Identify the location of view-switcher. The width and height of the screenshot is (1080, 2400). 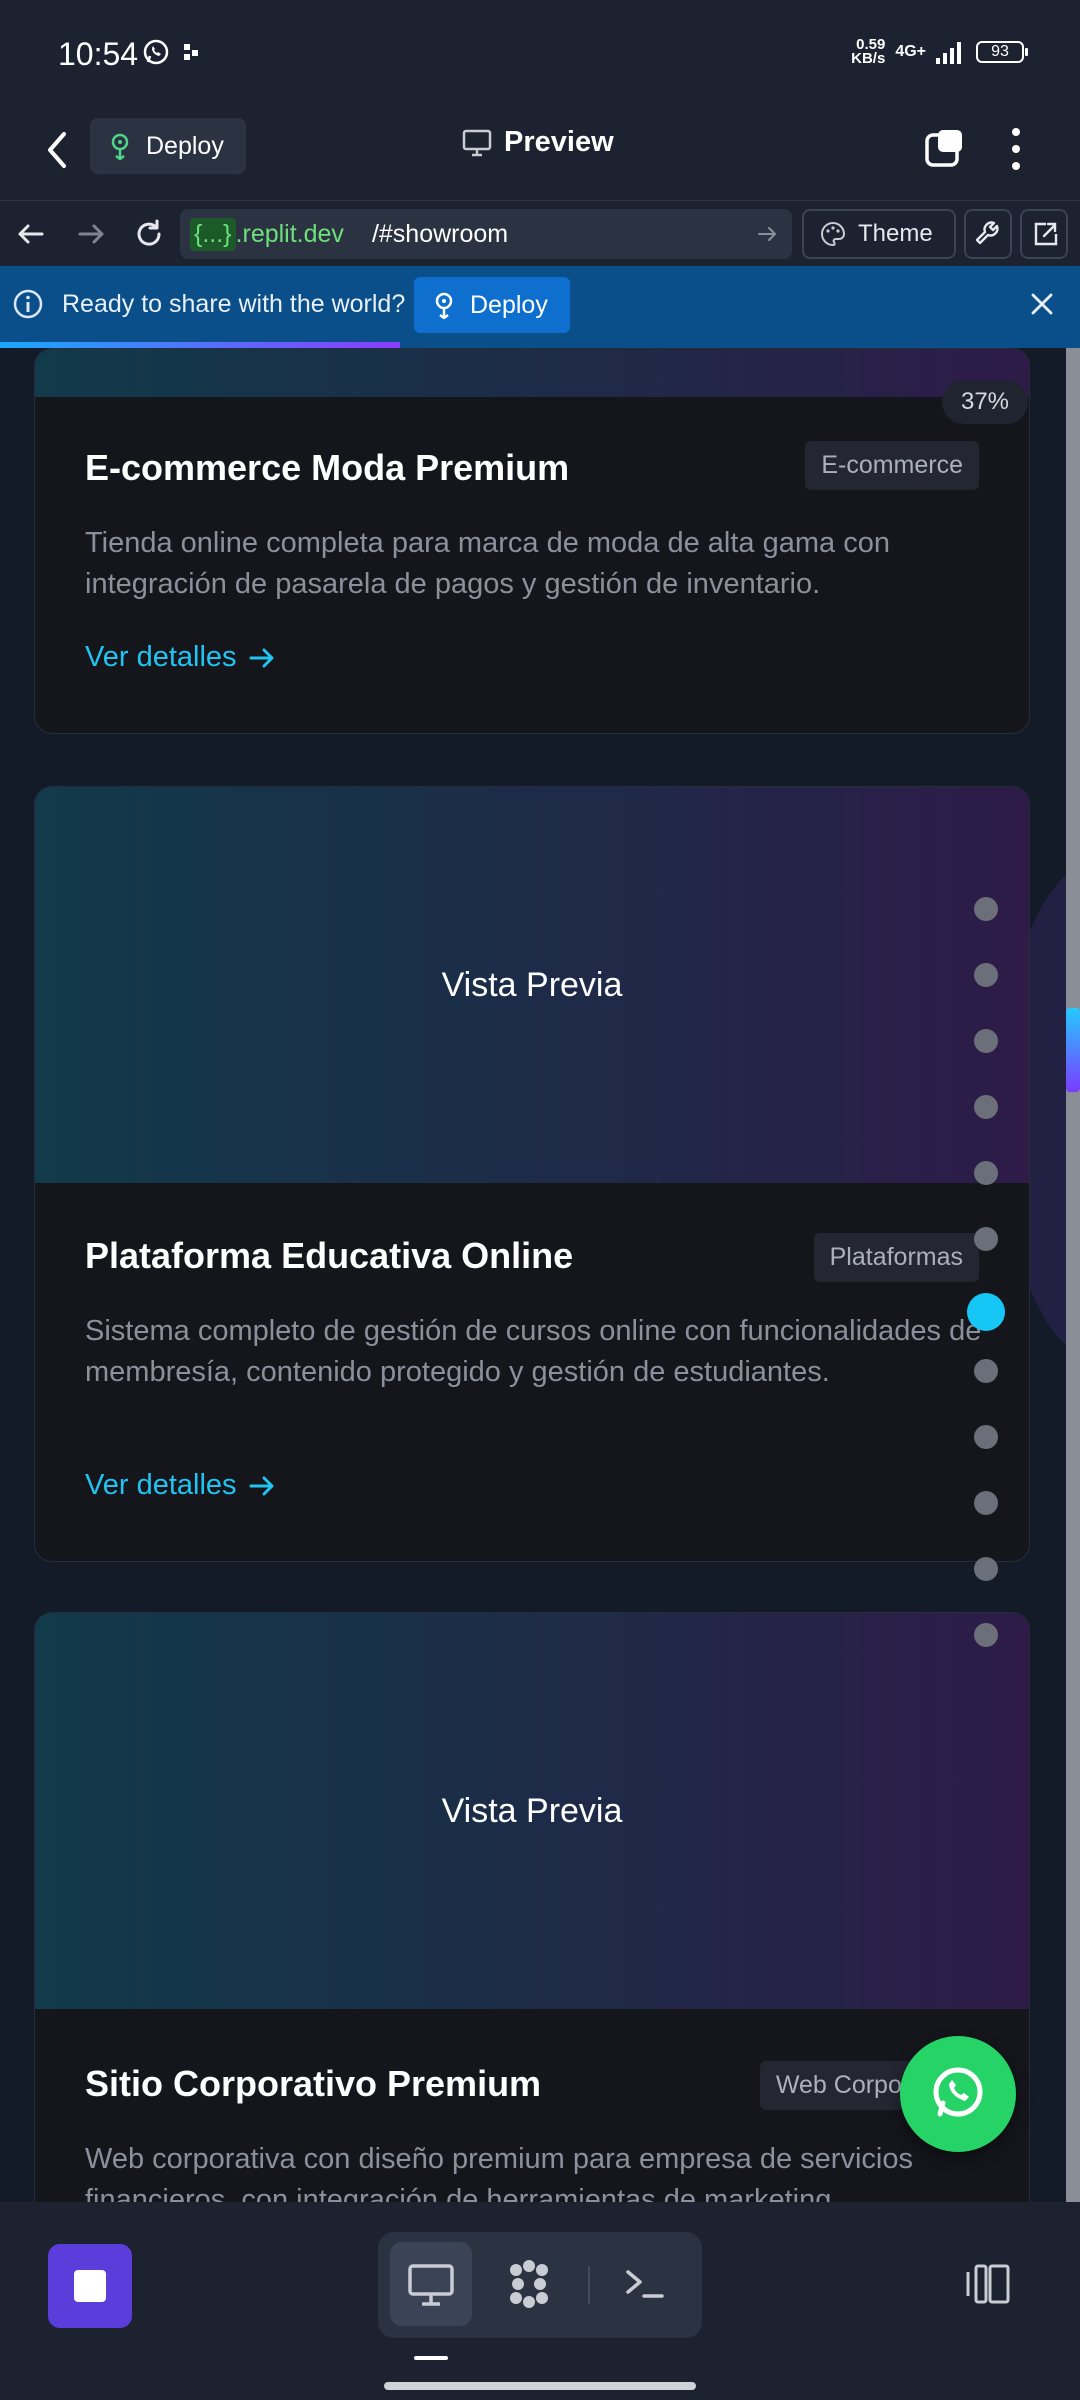
(540, 2285).